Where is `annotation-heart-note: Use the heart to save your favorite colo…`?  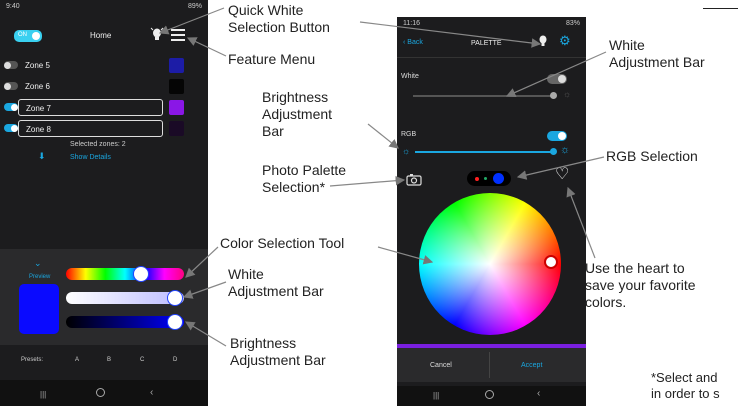 annotation-heart-note: Use the heart to save your favorite colo… is located at coordinates (640, 285).